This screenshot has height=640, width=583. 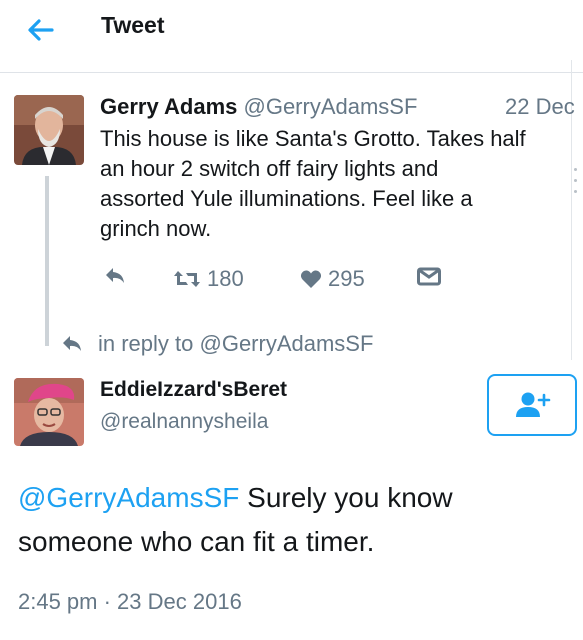 What do you see at coordinates (130, 601) in the screenshot?
I see `tweet-timestamp: 2:45 pm · 23 Dec 2016` at bounding box center [130, 601].